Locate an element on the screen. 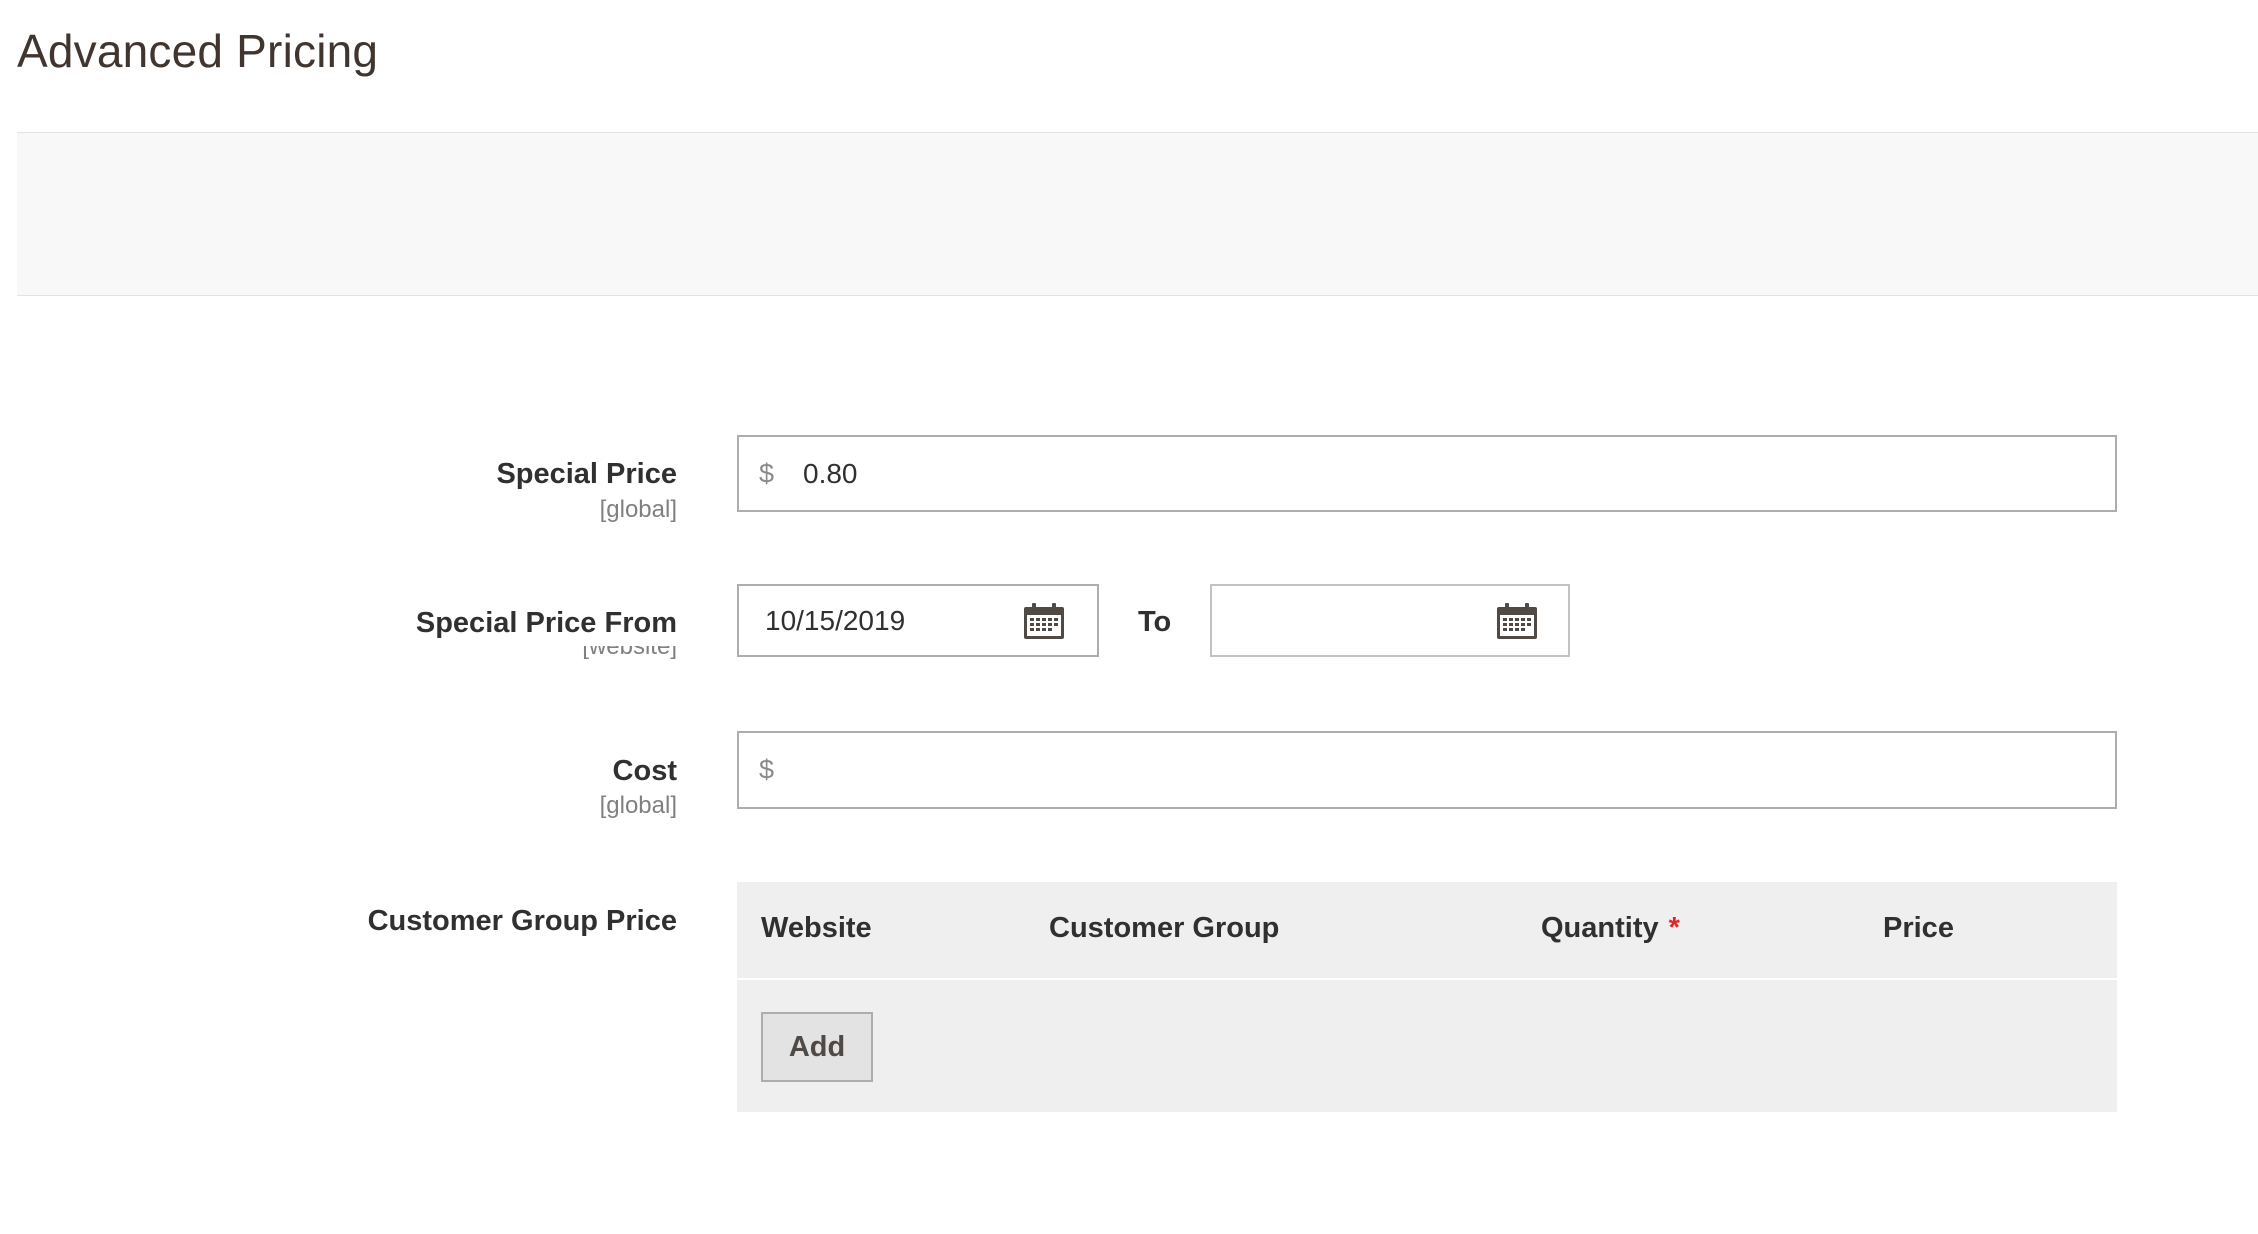 The height and width of the screenshot is (1234, 2258). special-price-from-scope: [website] is located at coordinates (629, 653).